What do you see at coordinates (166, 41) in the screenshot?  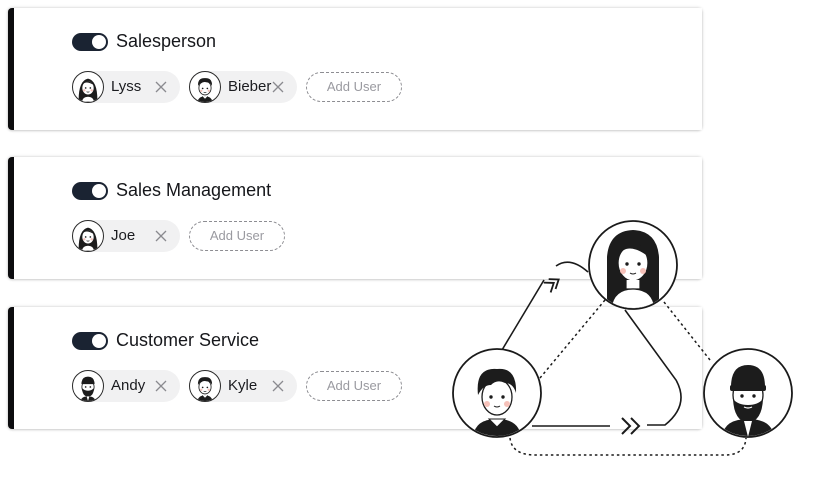 I see `role-title: Salesperson` at bounding box center [166, 41].